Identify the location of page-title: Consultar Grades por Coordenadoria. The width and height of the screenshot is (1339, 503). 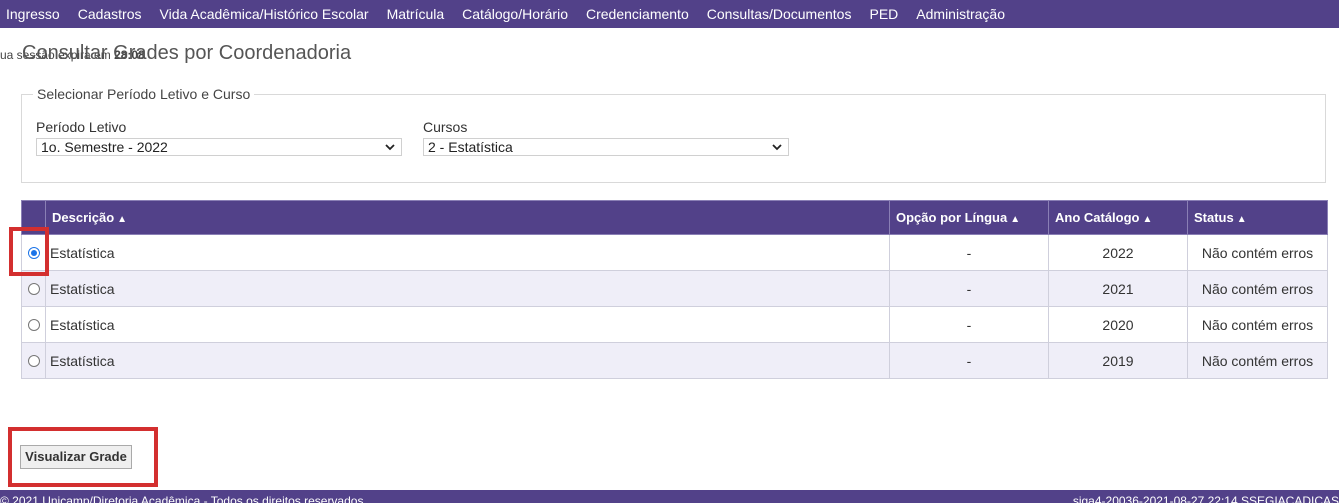
(187, 53).